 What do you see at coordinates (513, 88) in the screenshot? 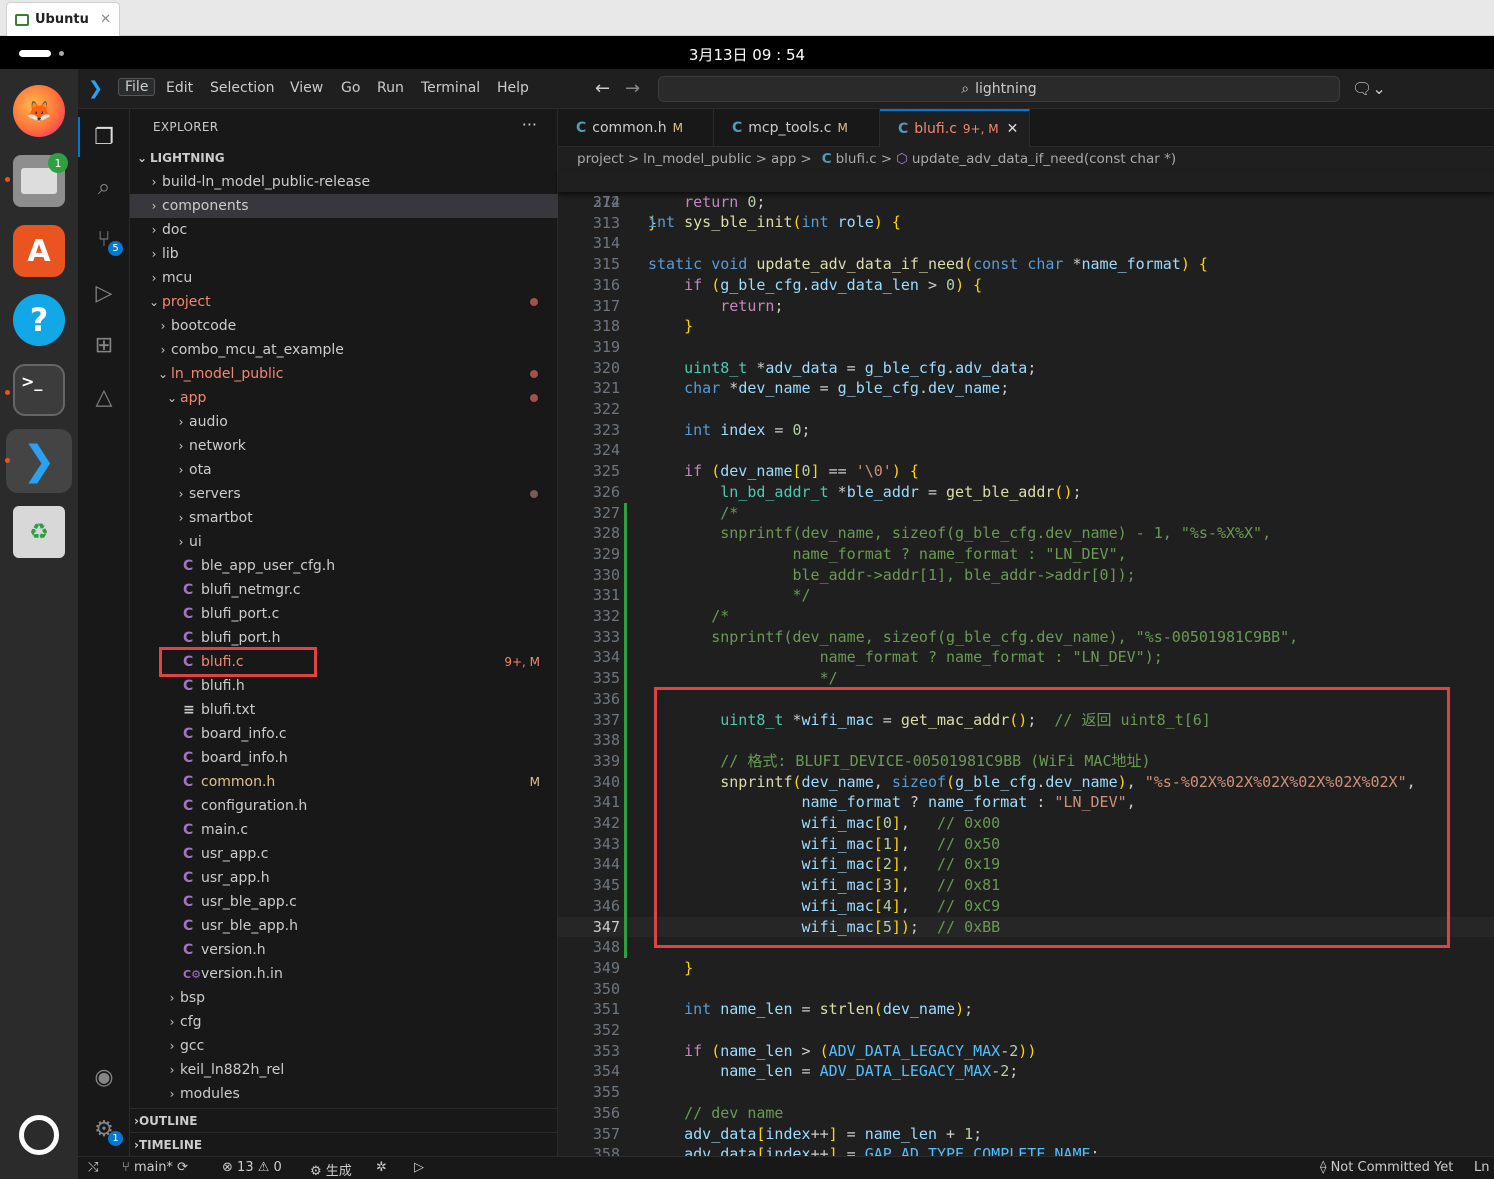
I see `menu-help: Help` at bounding box center [513, 88].